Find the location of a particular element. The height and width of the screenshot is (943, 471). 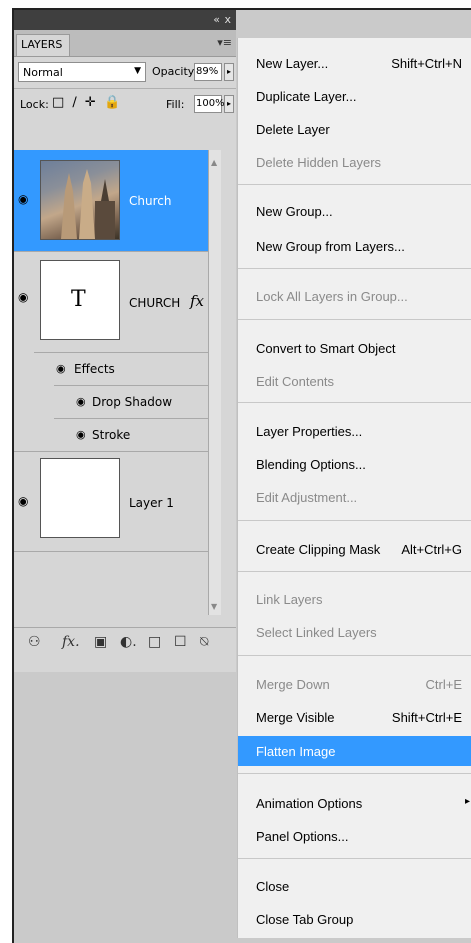

effect-row-drop-shadow: ◉ Drop Shadow is located at coordinates (137, 402).